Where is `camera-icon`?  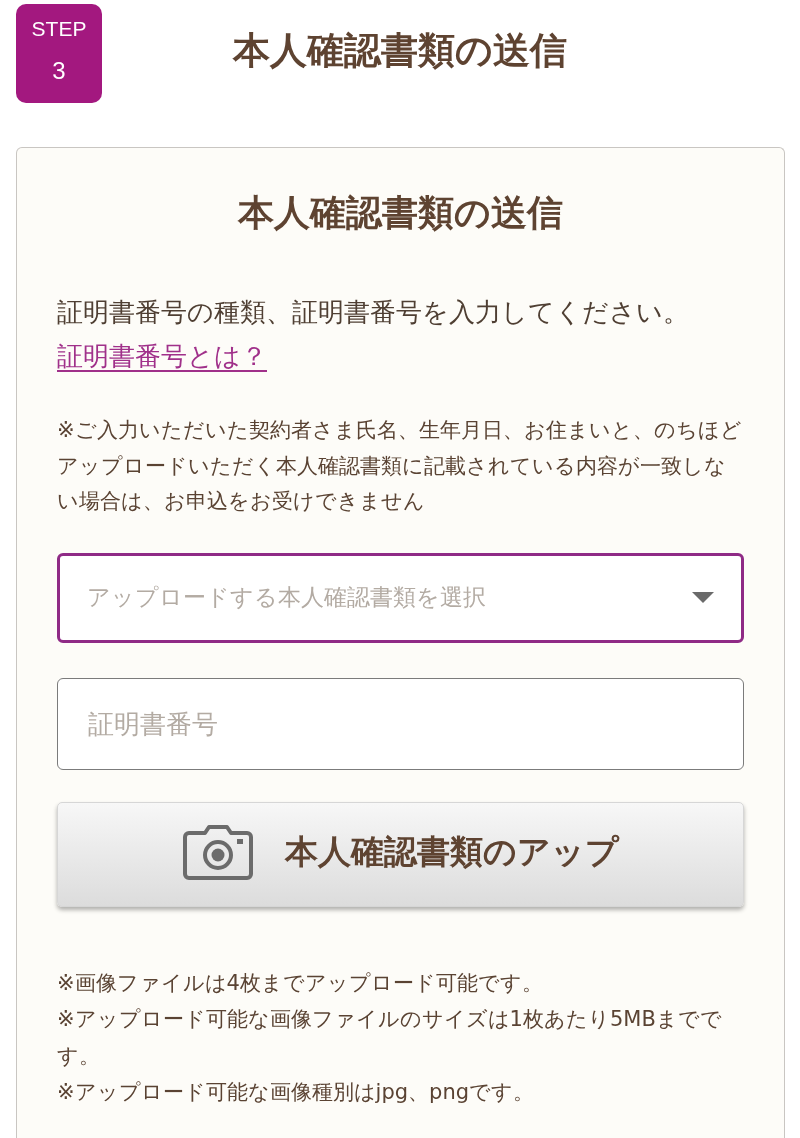 camera-icon is located at coordinates (217, 852).